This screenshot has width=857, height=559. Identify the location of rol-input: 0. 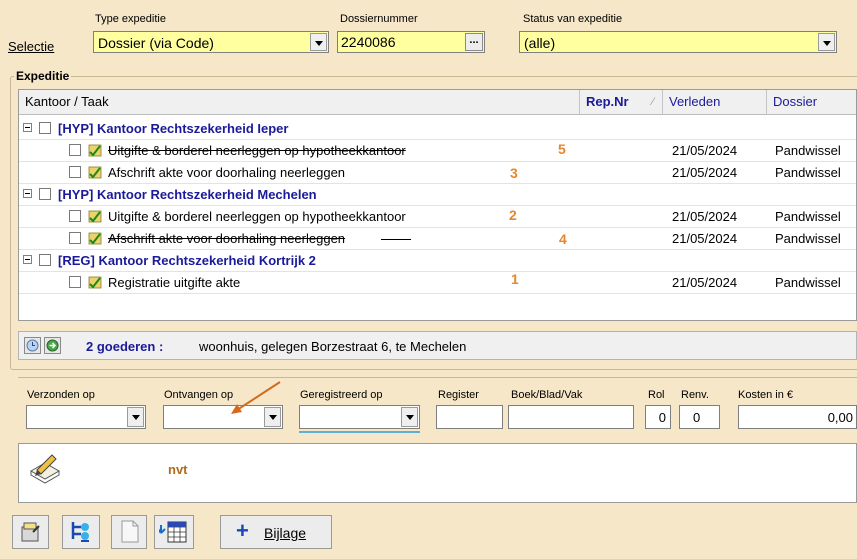
(658, 417).